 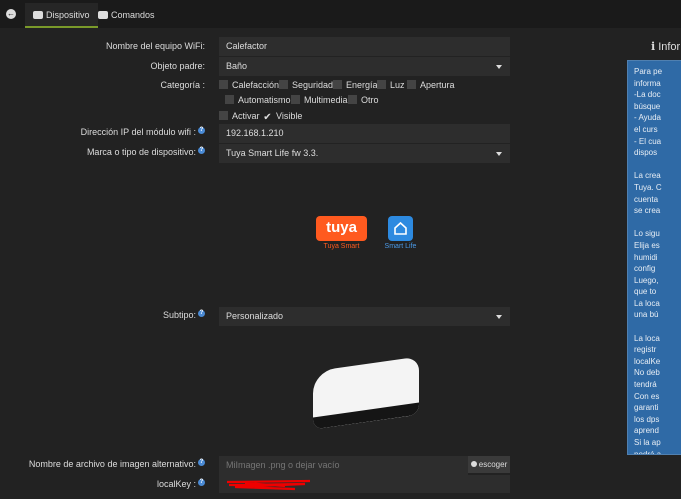 I want to click on ip-label-text: Dirección IP del módulo wifi :, so click(x=138, y=132).